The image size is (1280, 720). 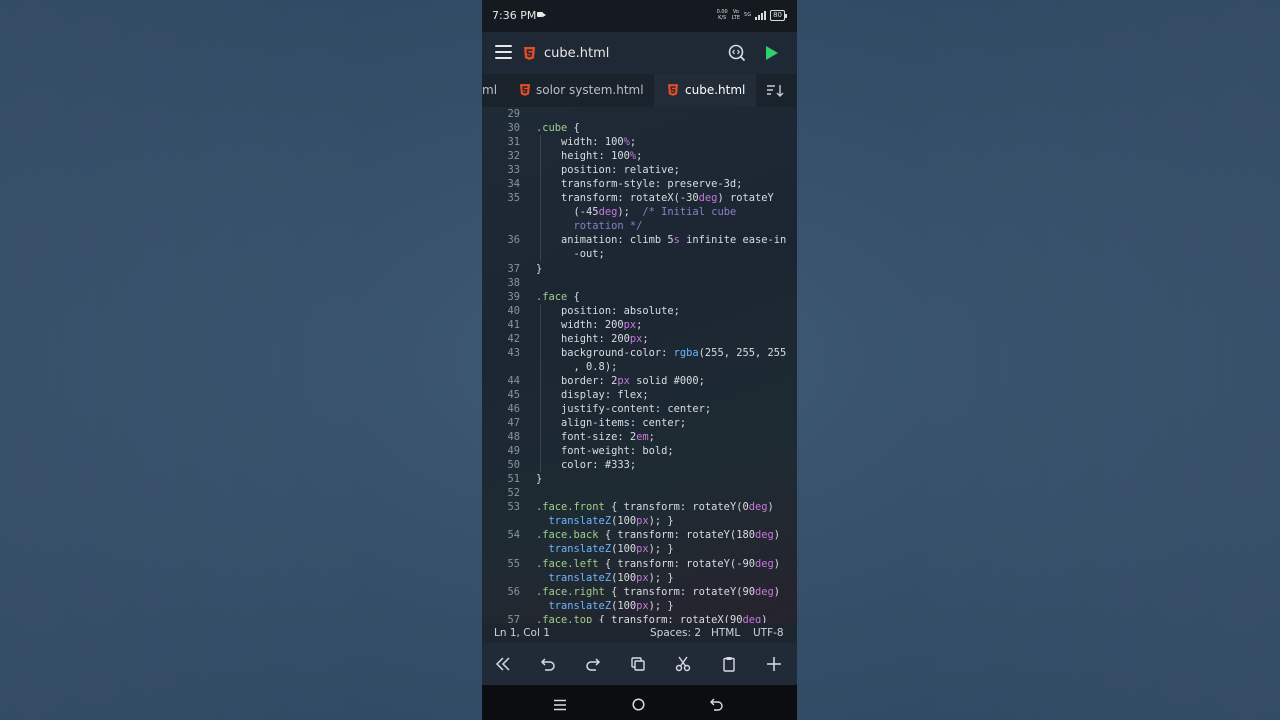 What do you see at coordinates (639, 240) in the screenshot?
I see `code-line: 36 animation: climb 5s infinite ease-in` at bounding box center [639, 240].